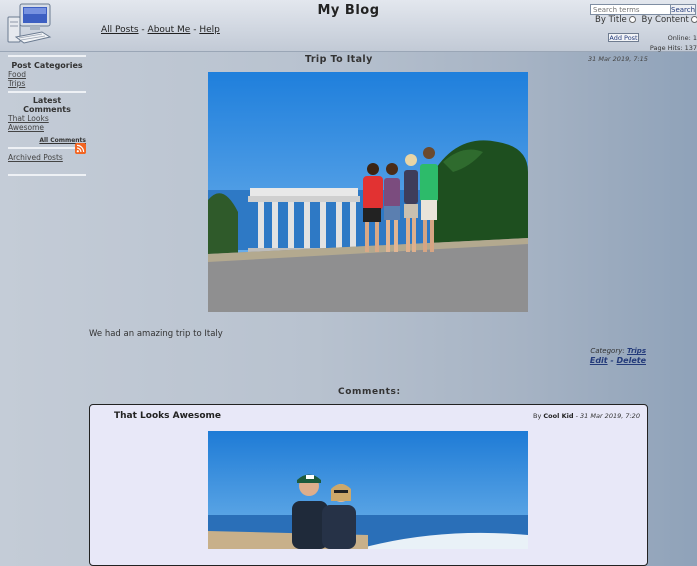 Image resolution: width=697 pixels, height=566 pixels. What do you see at coordinates (47, 105) in the screenshot?
I see `latest-comments-heading: Latest Comments` at bounding box center [47, 105].